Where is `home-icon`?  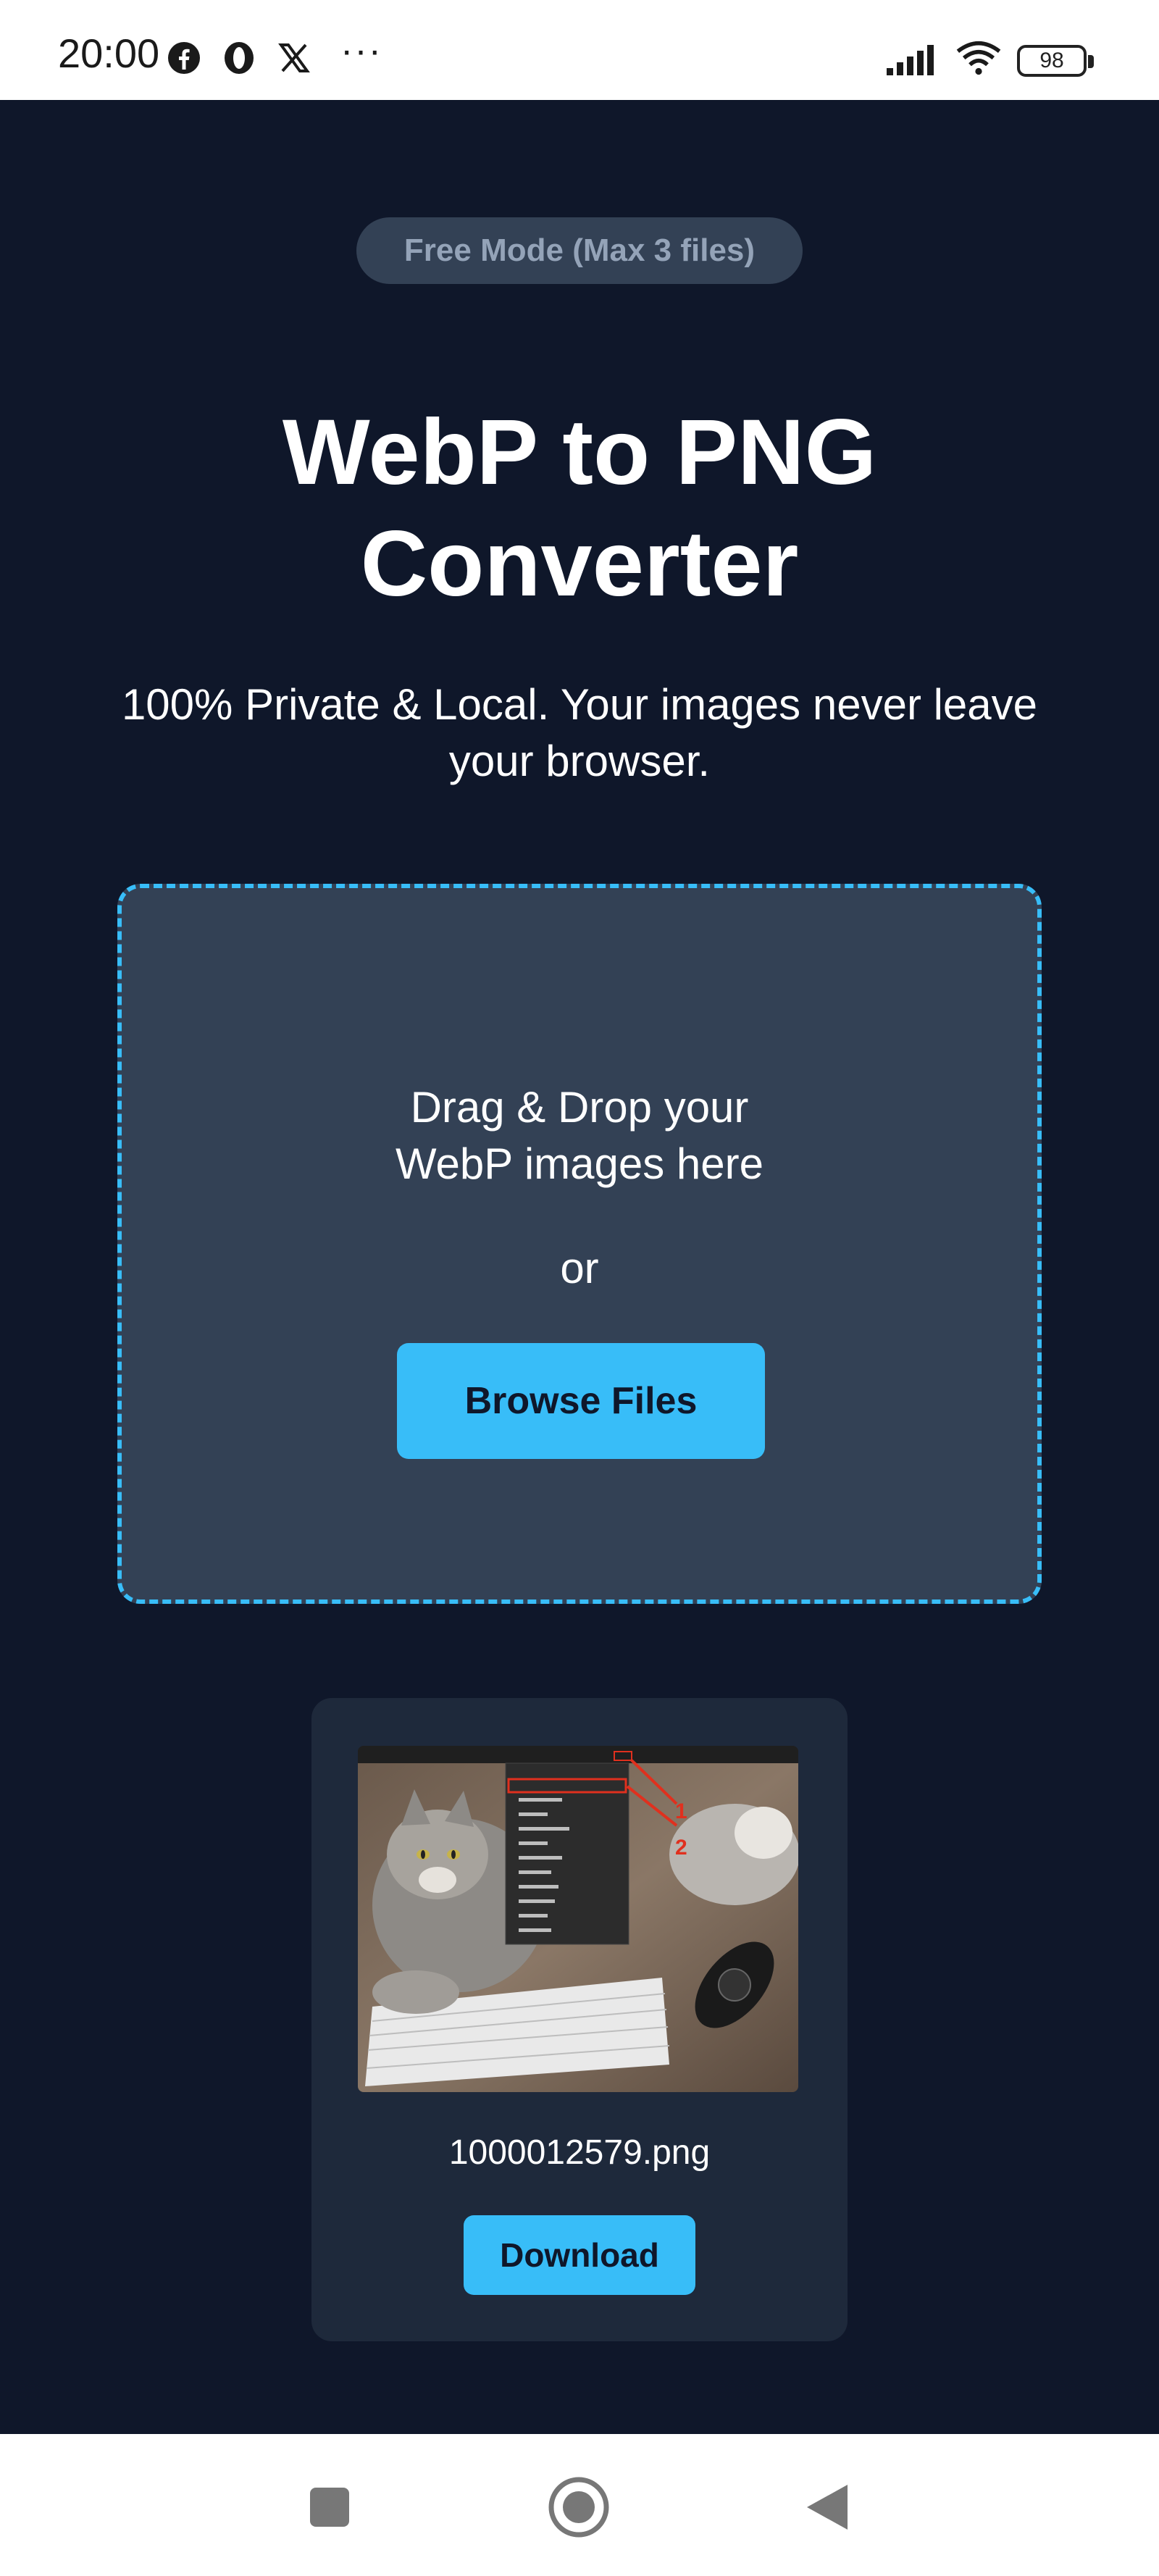 home-icon is located at coordinates (579, 2507).